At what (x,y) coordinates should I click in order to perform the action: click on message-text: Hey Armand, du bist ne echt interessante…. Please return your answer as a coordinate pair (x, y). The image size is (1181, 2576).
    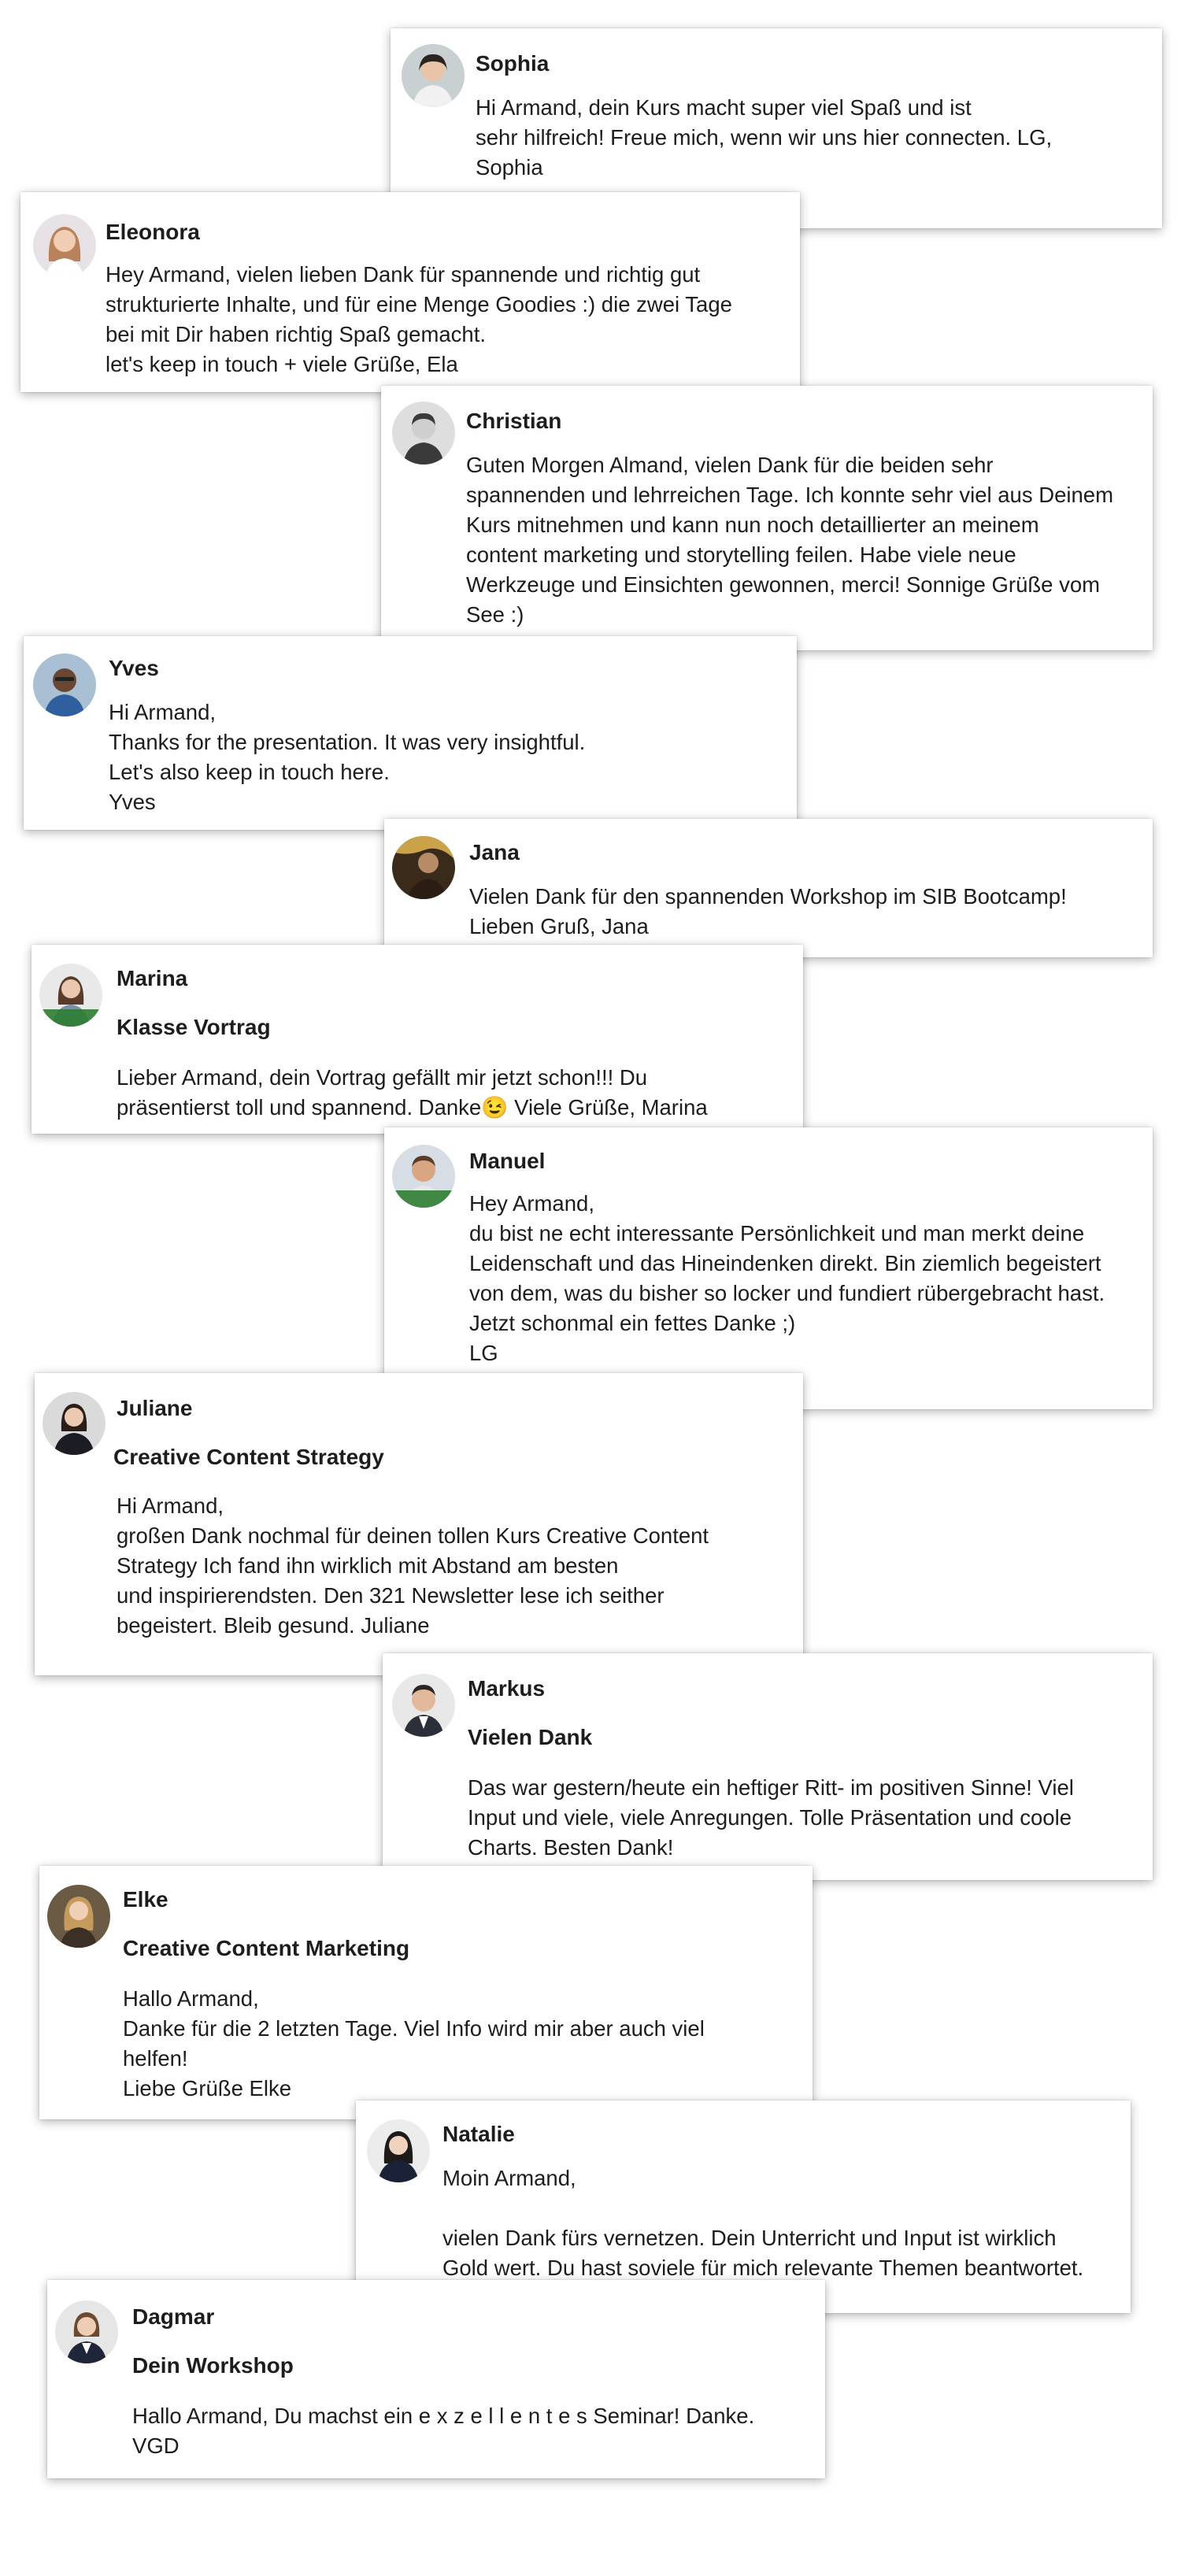
    Looking at the image, I should click on (787, 1293).